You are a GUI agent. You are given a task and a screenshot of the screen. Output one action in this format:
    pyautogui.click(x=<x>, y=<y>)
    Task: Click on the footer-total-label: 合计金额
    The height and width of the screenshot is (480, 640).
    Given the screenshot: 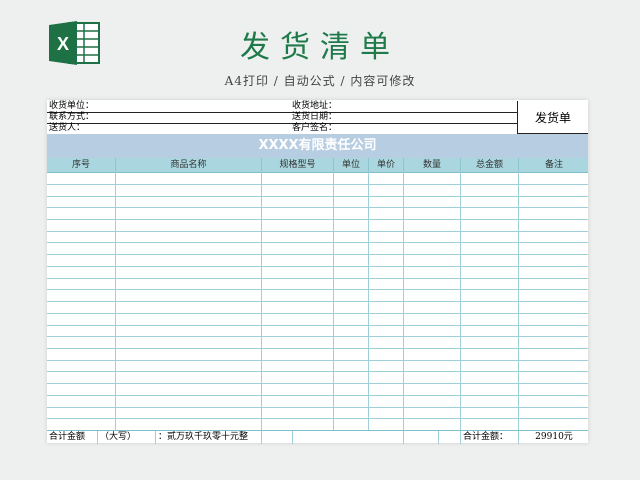 What is the action you would take?
    pyautogui.click(x=67, y=437)
    